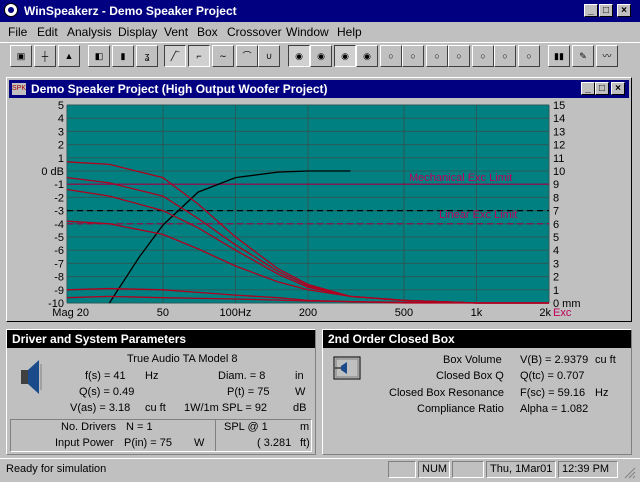  I want to click on spl-ft-value: ( 3.281, so click(274, 443).